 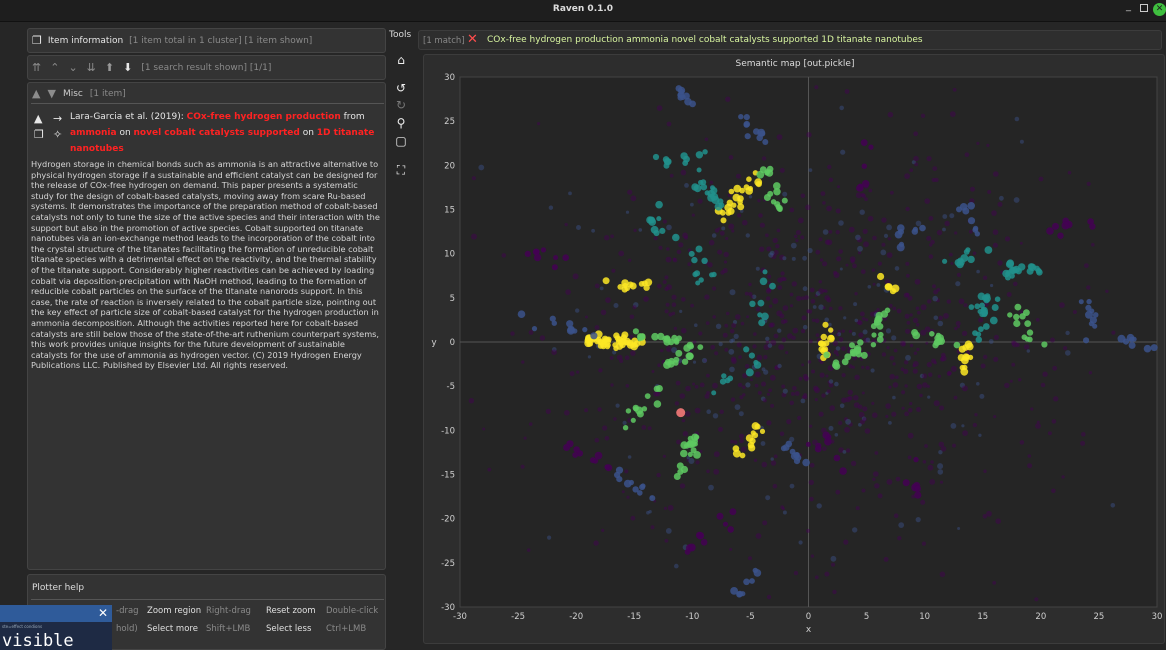 I want to click on y-tick-label: 30, so click(x=449, y=78).